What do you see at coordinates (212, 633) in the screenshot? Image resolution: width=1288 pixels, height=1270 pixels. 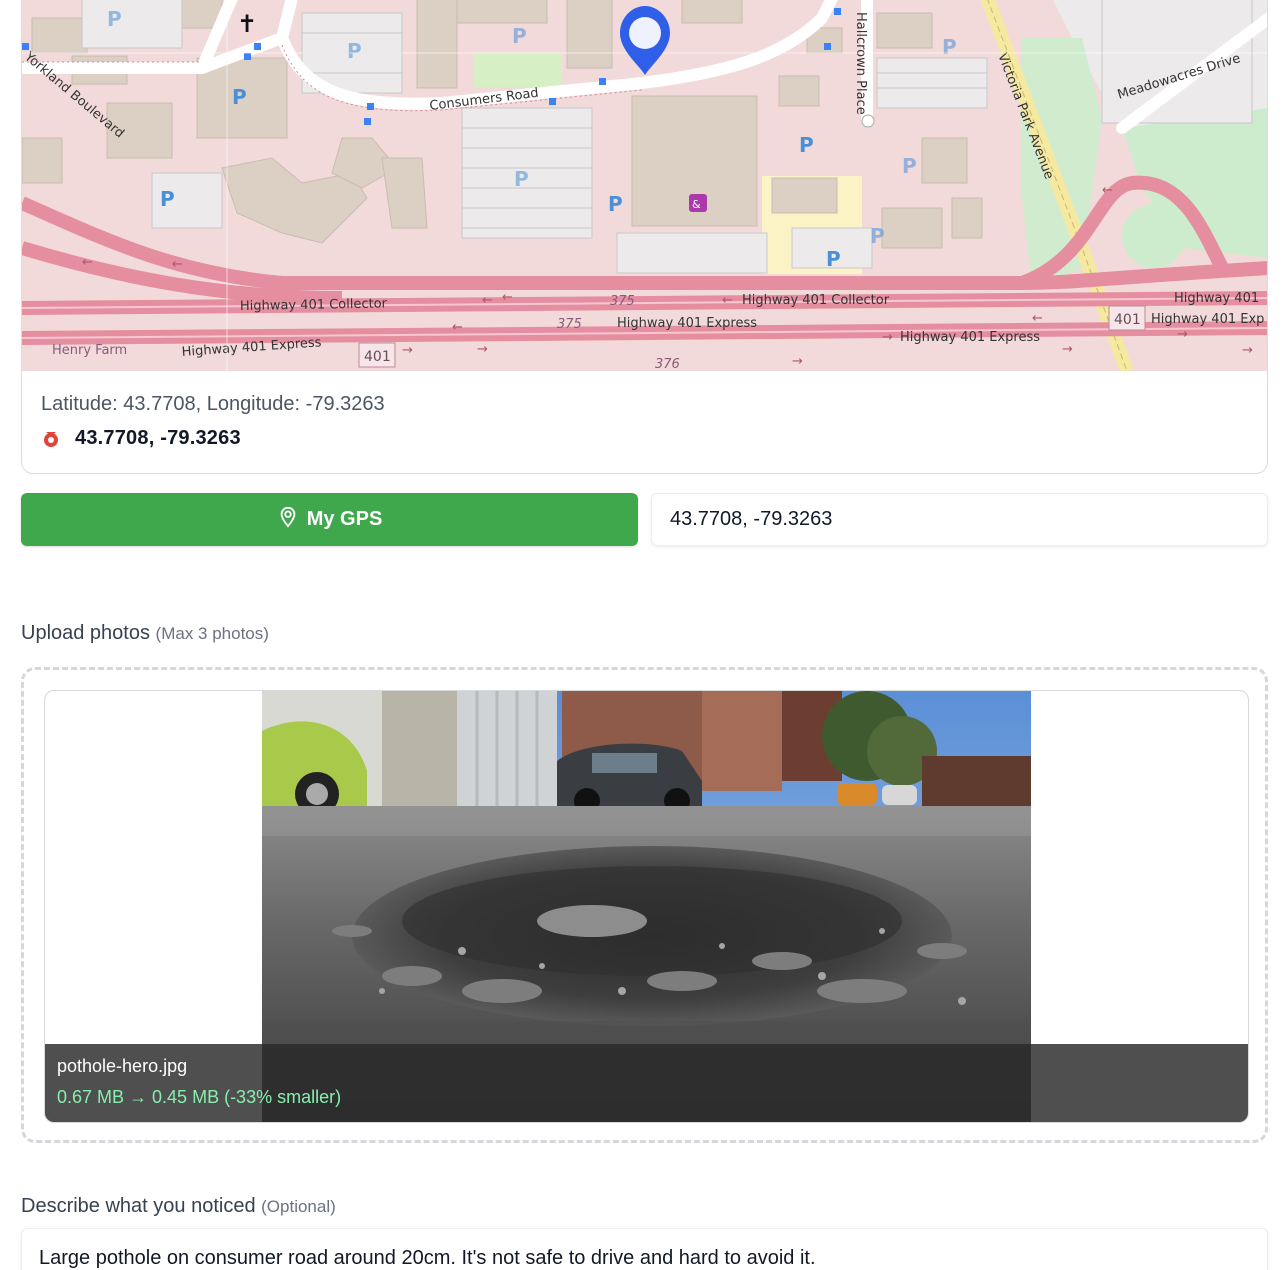 I see `upload-photos-hint: (Max 3 photos)` at bounding box center [212, 633].